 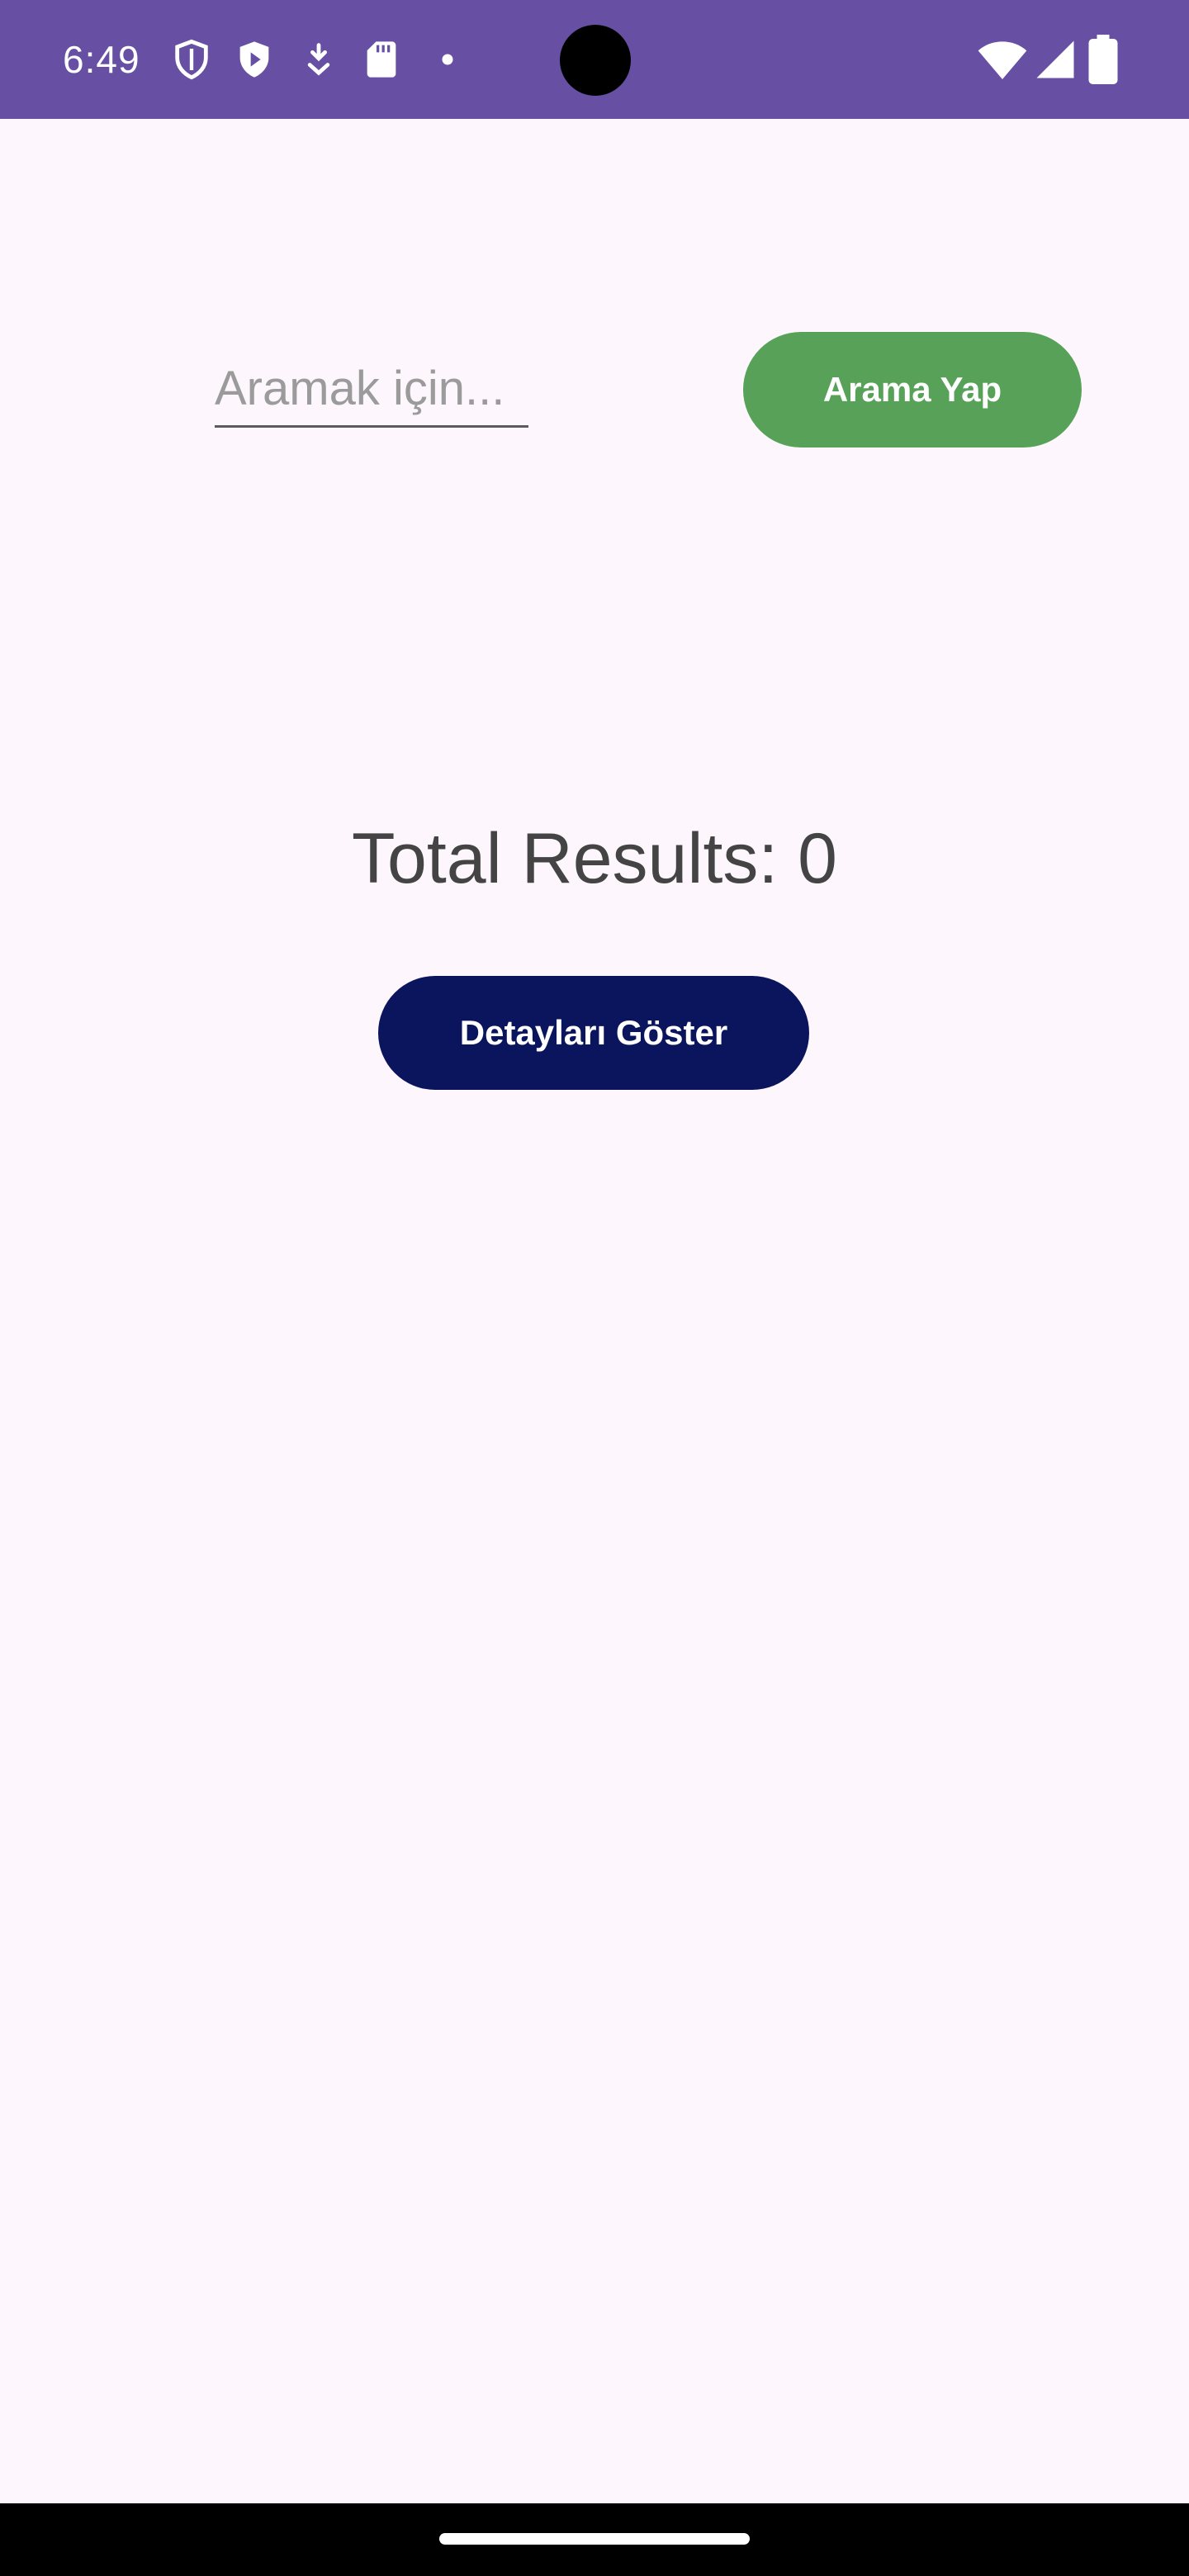 What do you see at coordinates (593, 1033) in the screenshot?
I see `show-details-button: Detayları Göster` at bounding box center [593, 1033].